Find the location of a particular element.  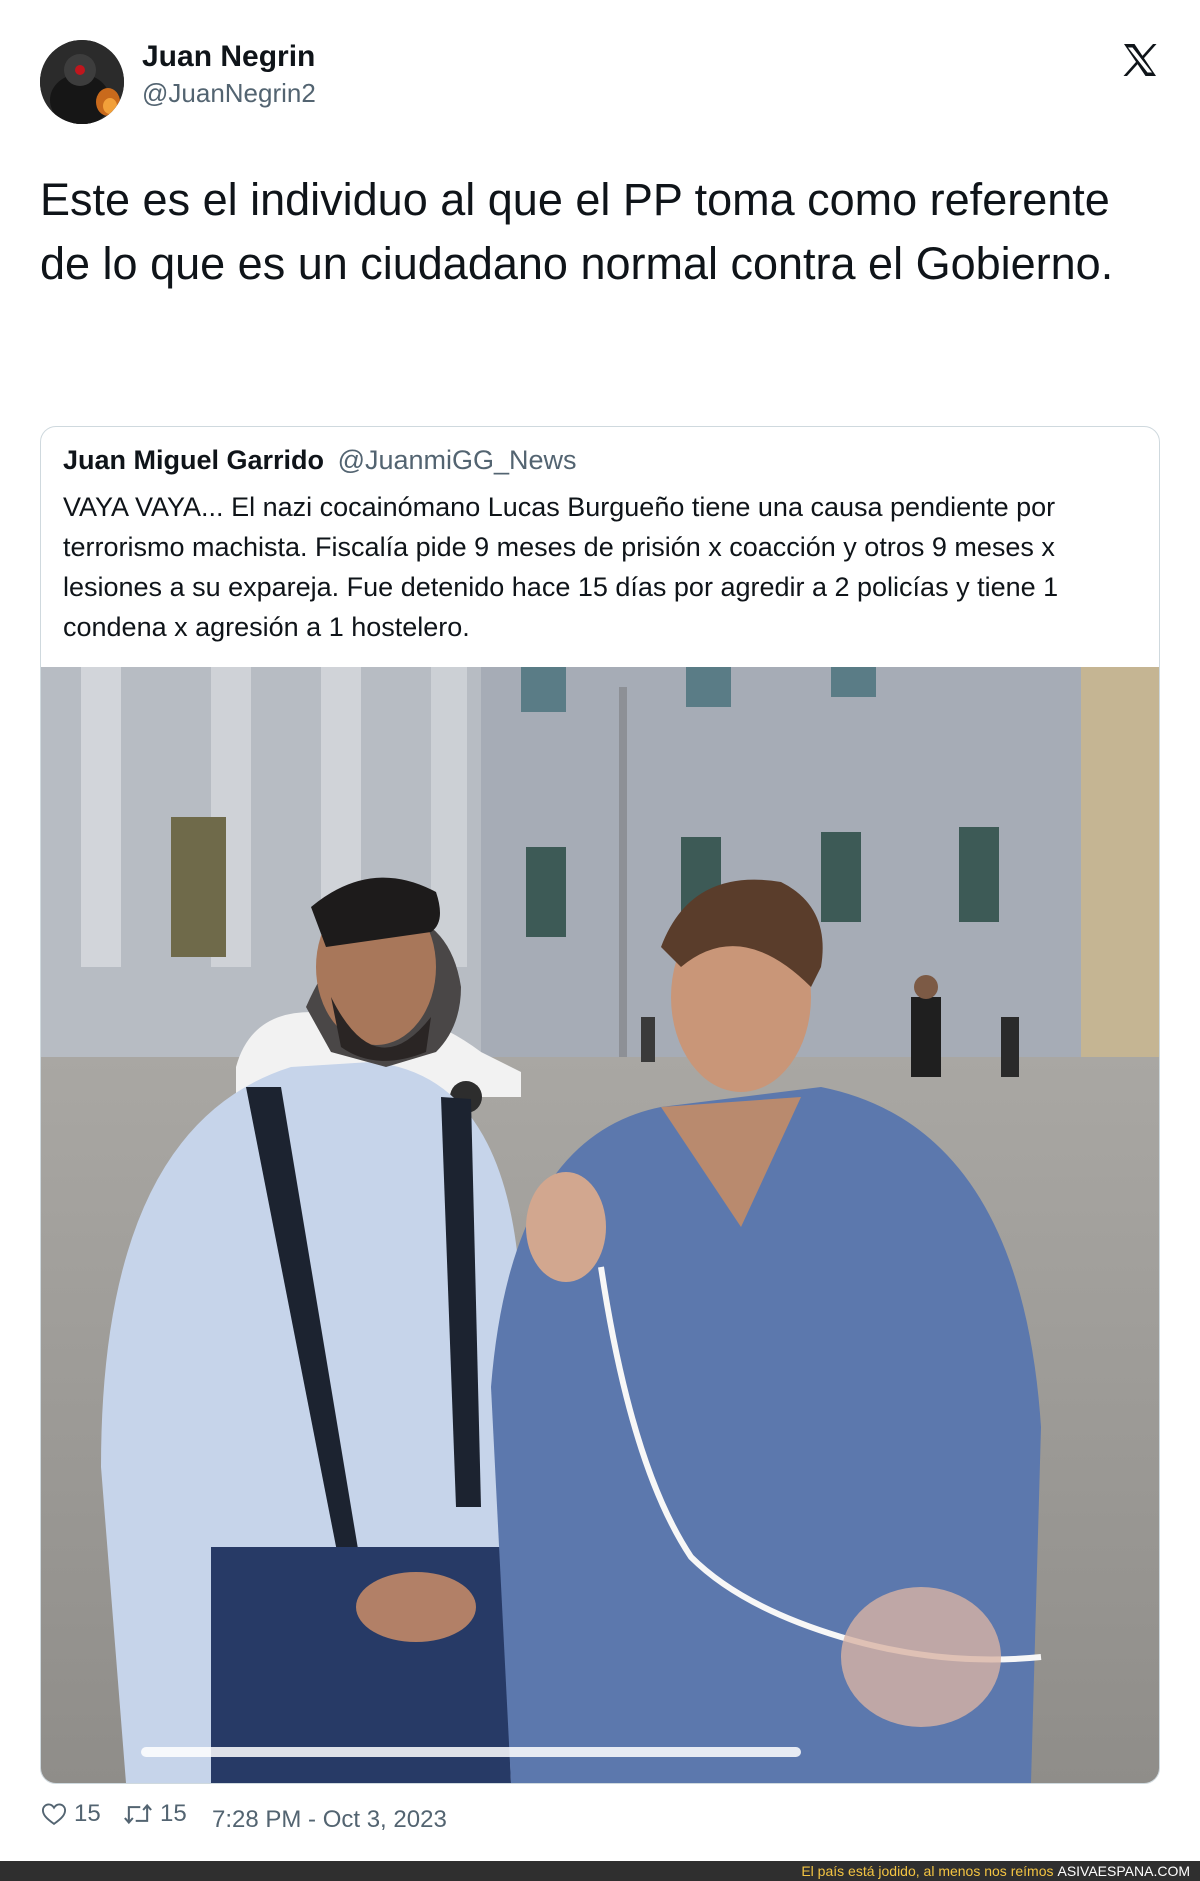

like-button: 15 is located at coordinates (70, 1814).